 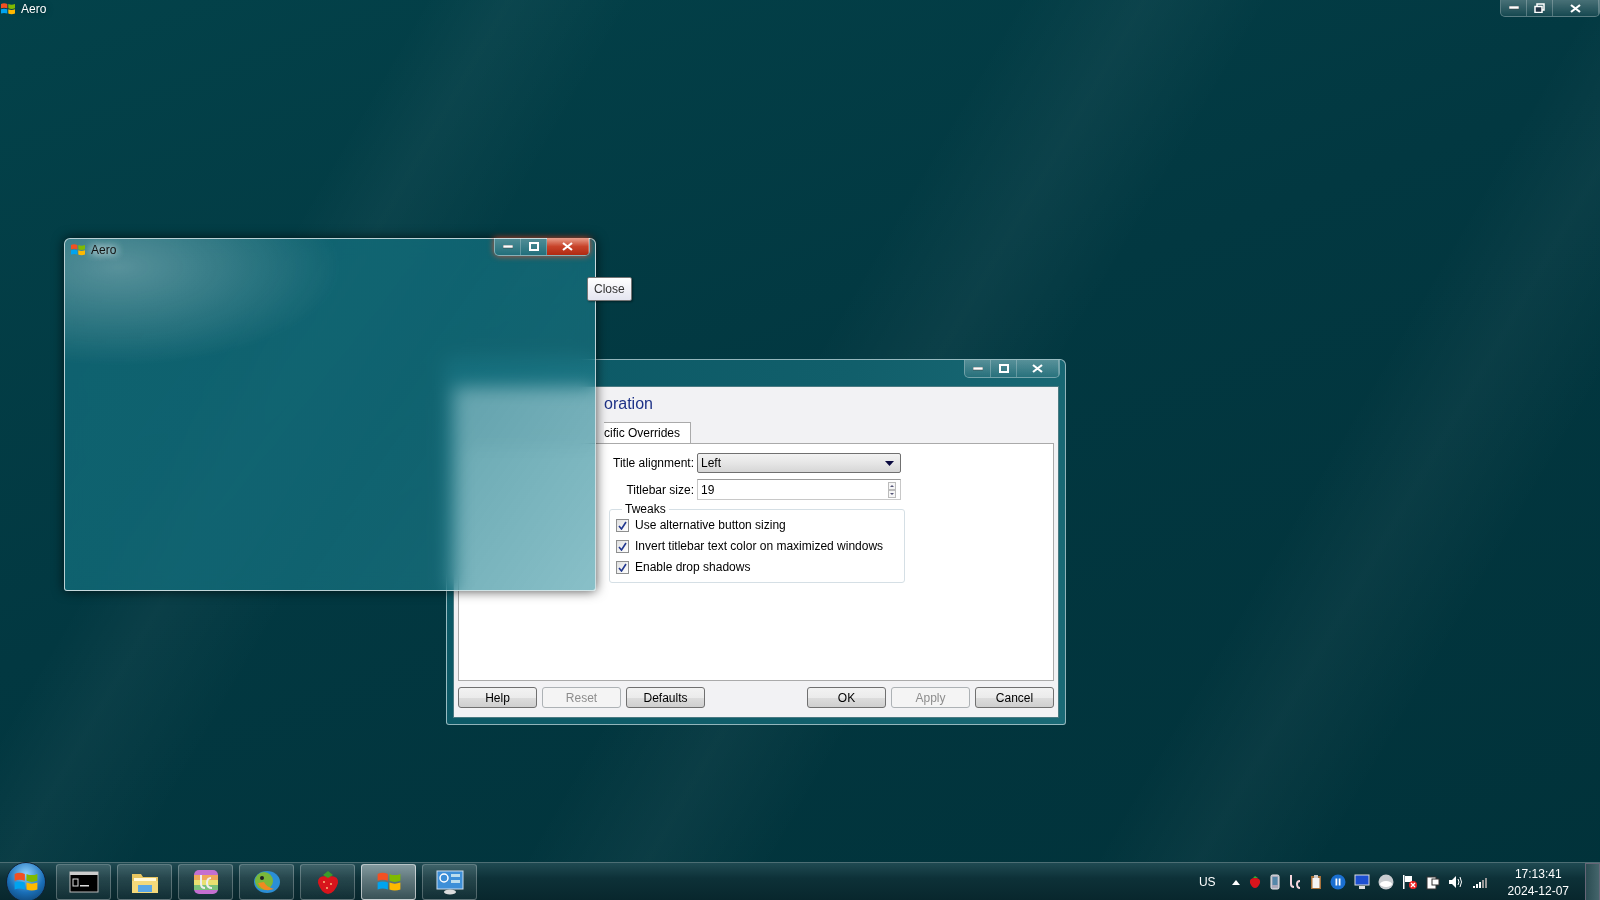 What do you see at coordinates (1361, 882) in the screenshot?
I see `monitor-icon` at bounding box center [1361, 882].